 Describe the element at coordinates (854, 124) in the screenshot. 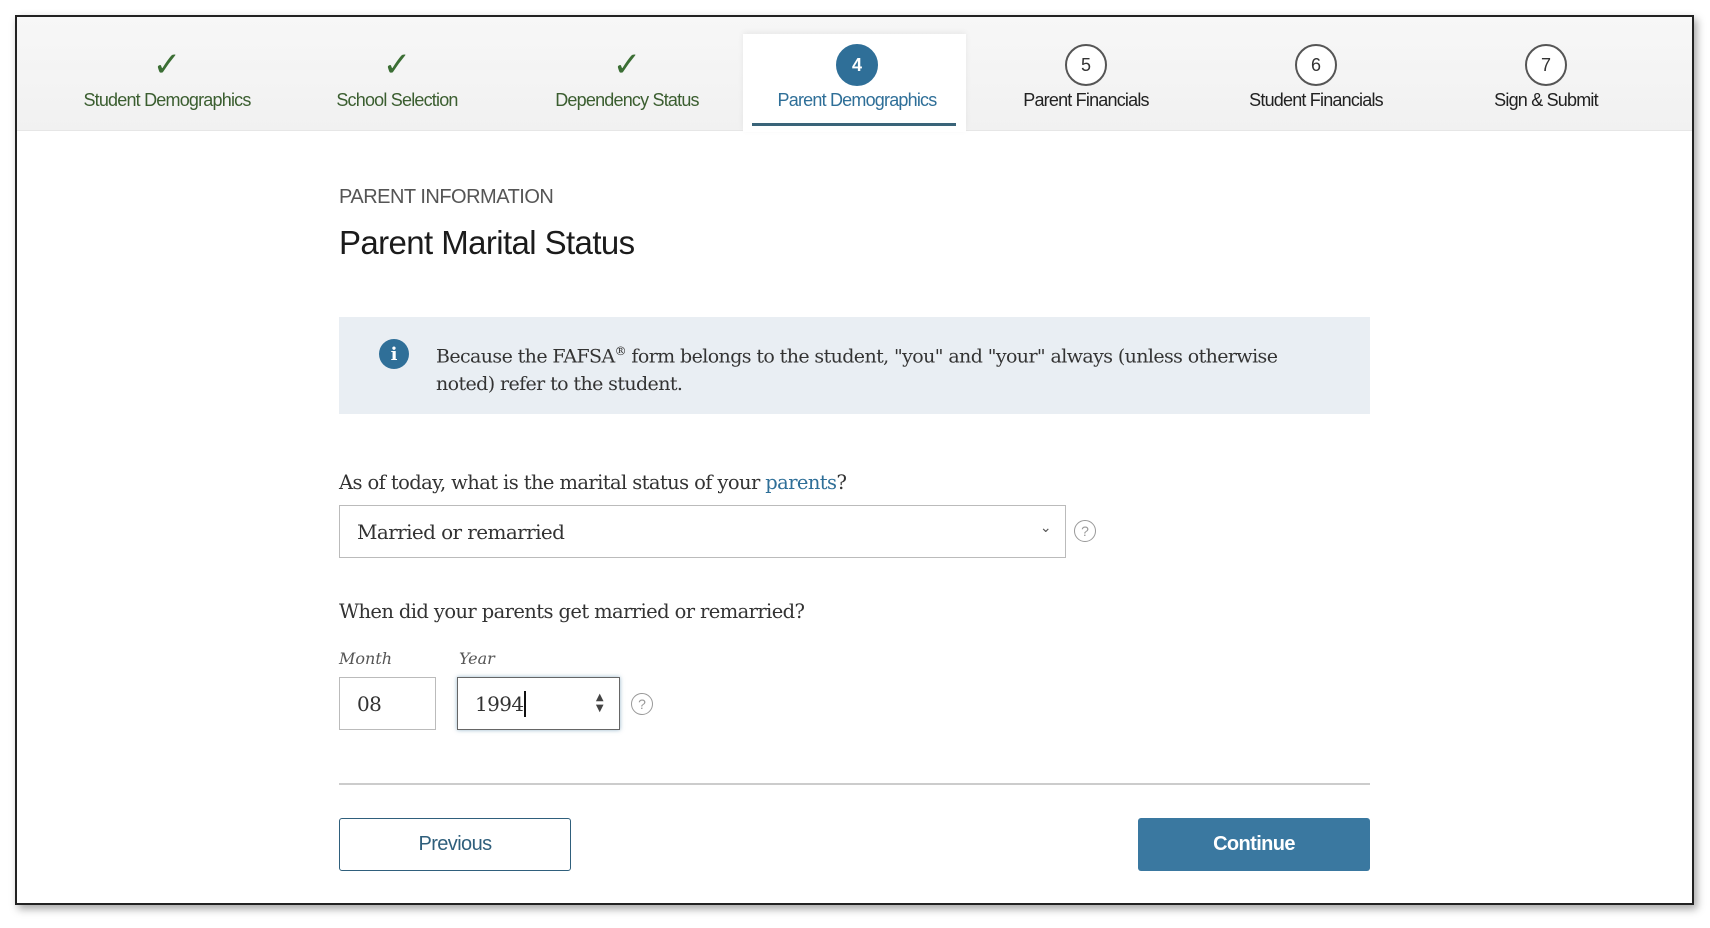

I see `active-step-underline` at that location.